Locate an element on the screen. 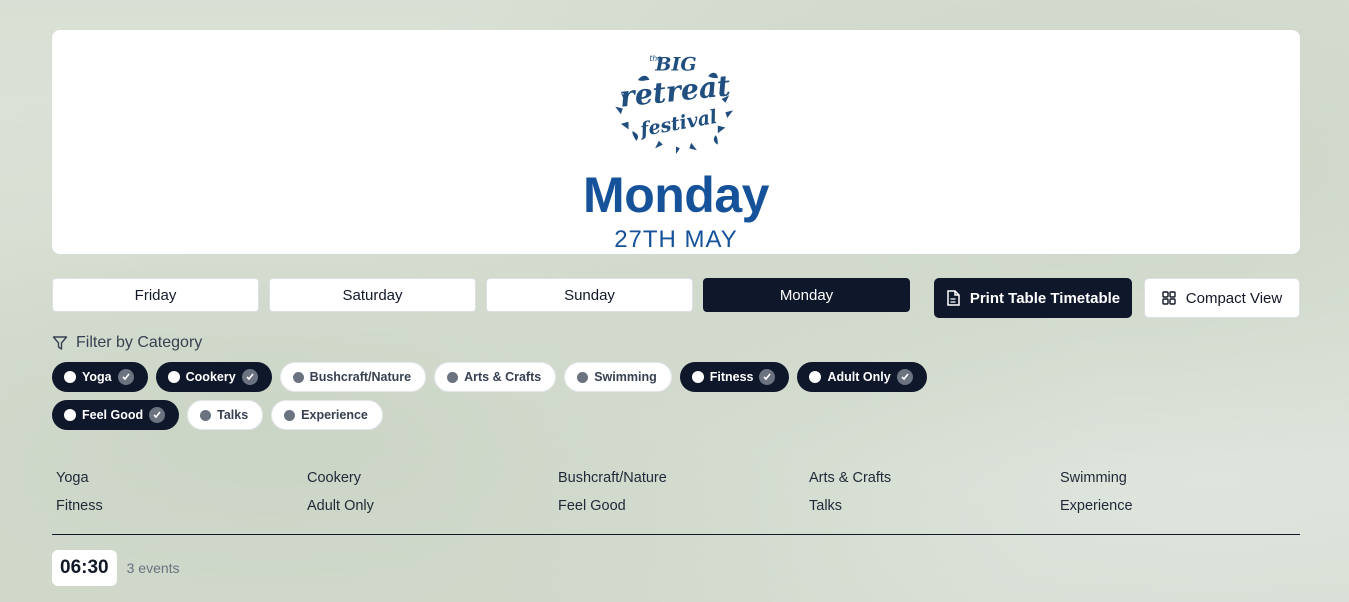 Image resolution: width=1349 pixels, height=602 pixels. chip-talks: Talks is located at coordinates (225, 415).